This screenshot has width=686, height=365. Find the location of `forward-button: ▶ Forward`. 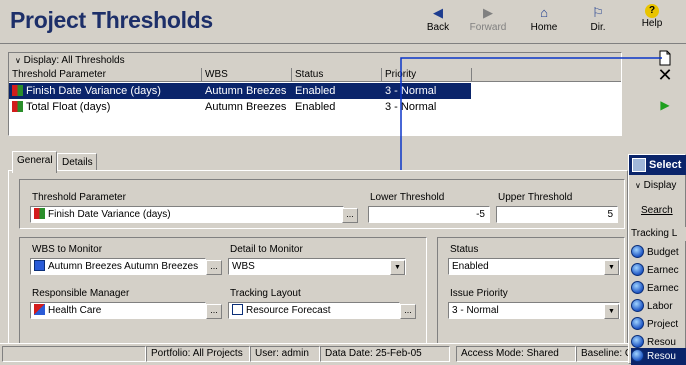

forward-button: ▶ Forward is located at coordinates (488, 22).